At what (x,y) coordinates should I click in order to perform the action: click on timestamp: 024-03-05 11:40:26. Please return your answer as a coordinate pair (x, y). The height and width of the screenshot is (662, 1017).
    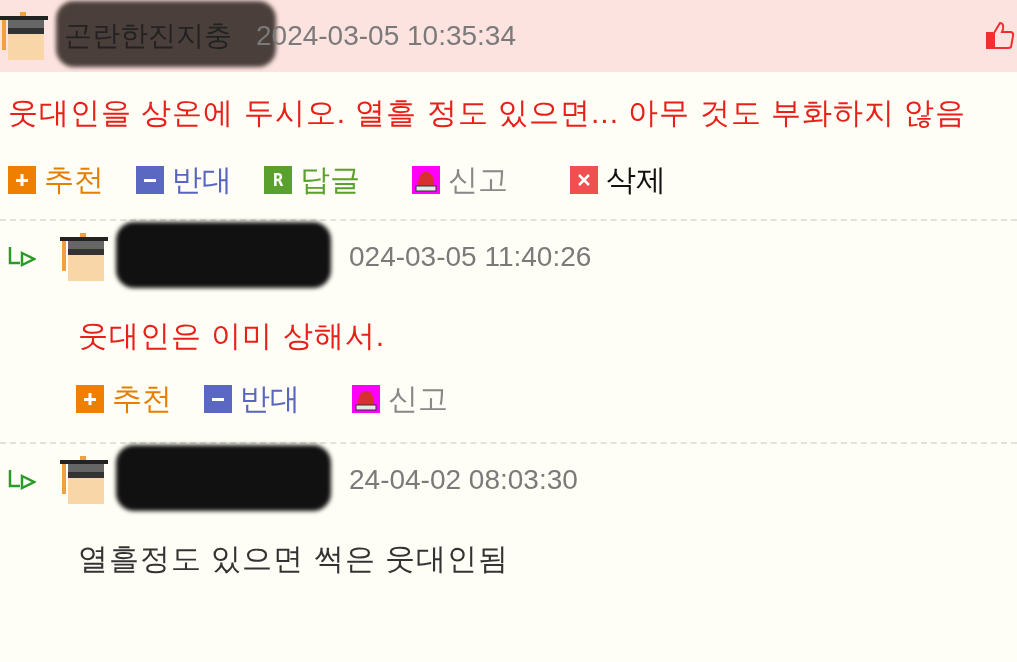
    Looking at the image, I should click on (470, 257).